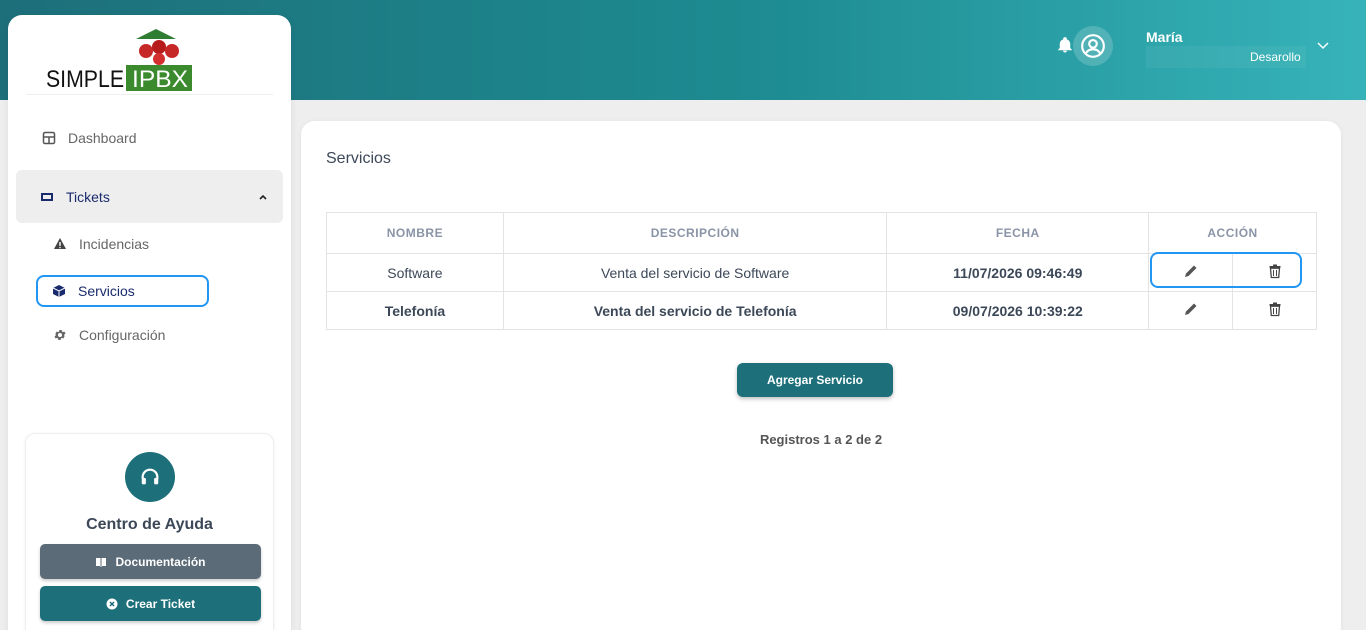  Describe the element at coordinates (1275, 57) in the screenshot. I see `user-role: Desarollo` at that location.